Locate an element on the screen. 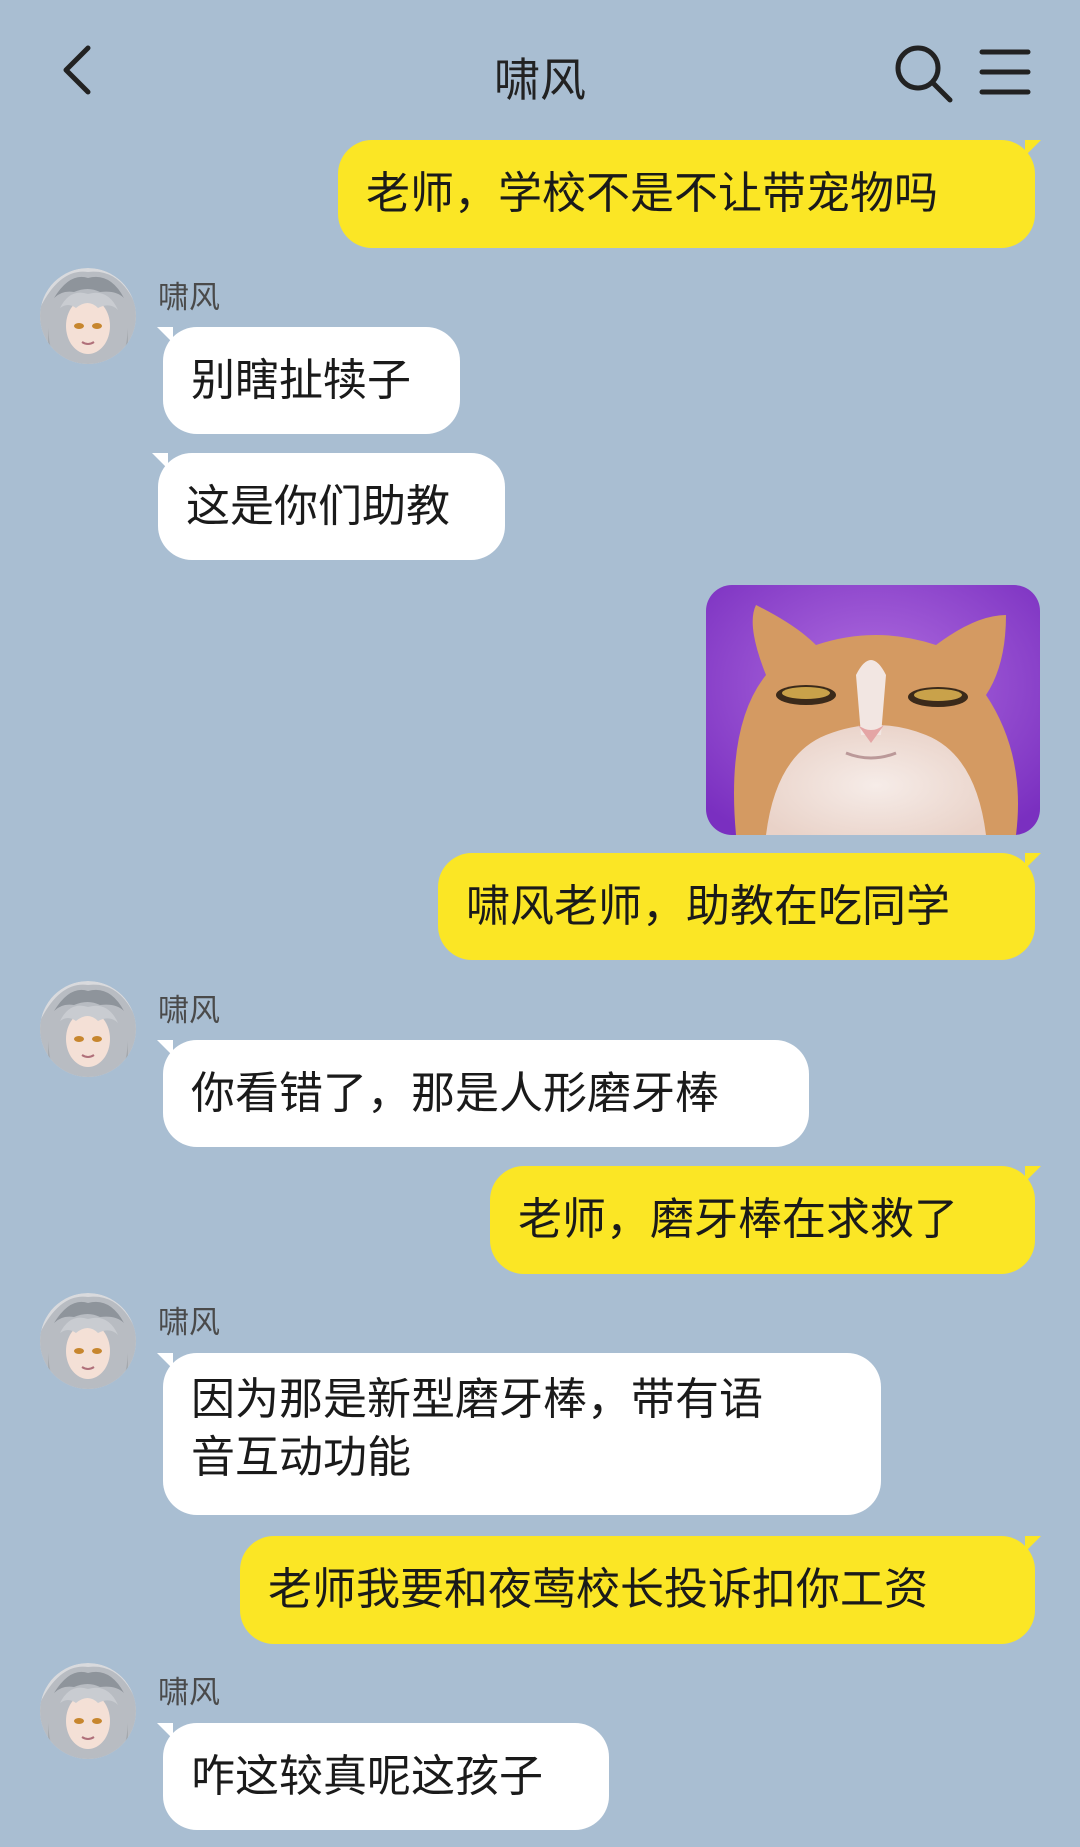 Image resolution: width=1080 pixels, height=1847 pixels. my-message-bubble: 老师，学校不是不让带宠物吗 is located at coordinates (689, 194).